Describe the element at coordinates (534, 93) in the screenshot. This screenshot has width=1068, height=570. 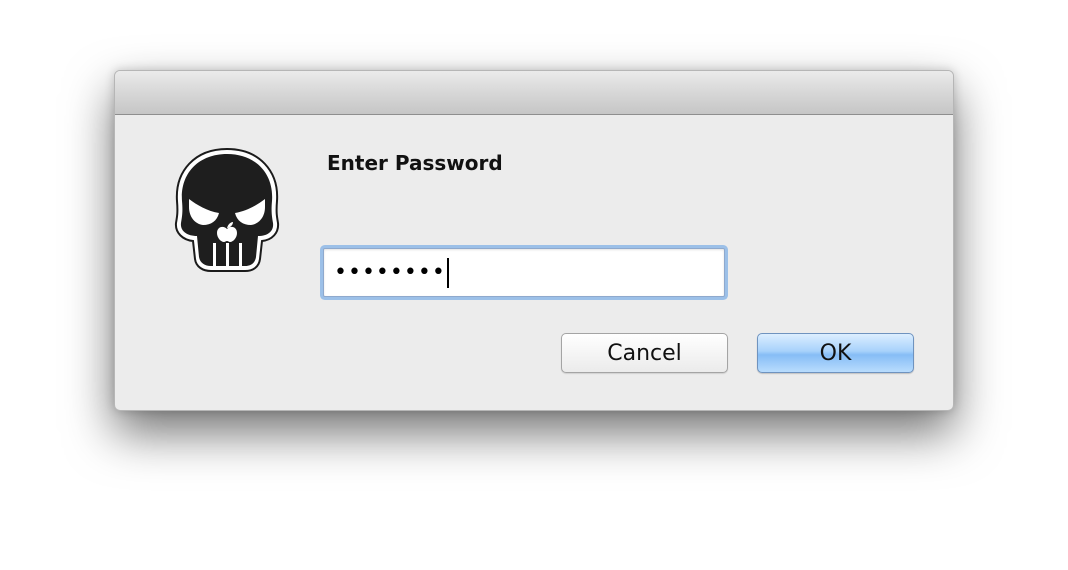
I see `title-bar` at that location.